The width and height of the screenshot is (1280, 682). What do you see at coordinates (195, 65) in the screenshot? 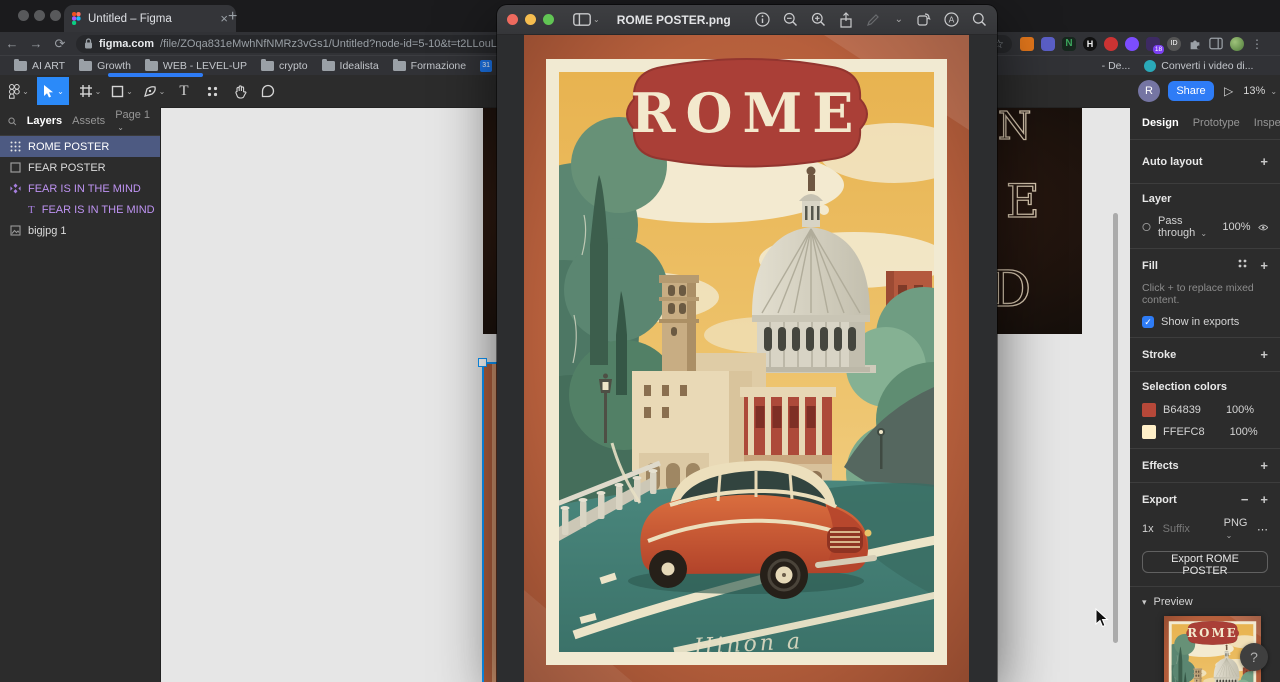
I see `bookmark-item: WEB - LEVEL-UP` at bounding box center [195, 65].